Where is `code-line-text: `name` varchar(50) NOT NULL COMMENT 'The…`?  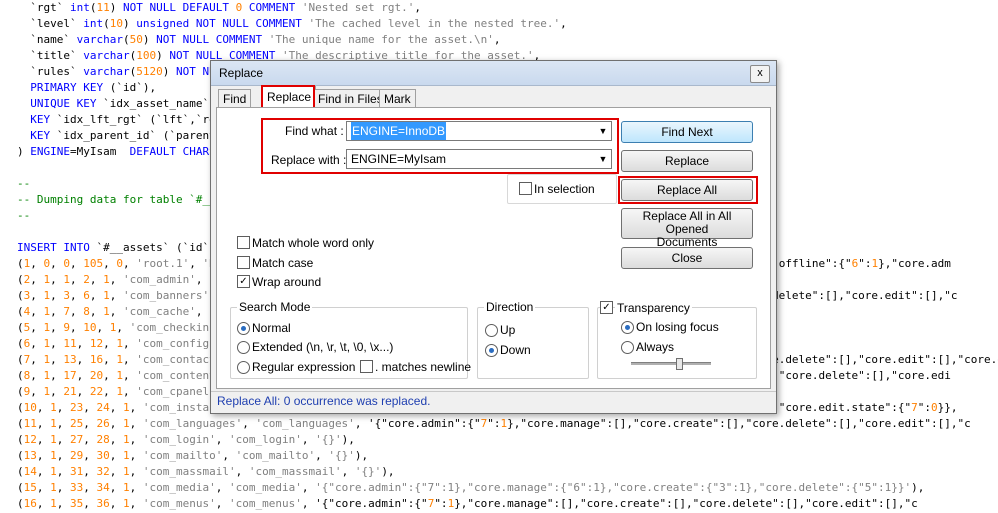 code-line-text: `name` varchar(50) NOT NULL COMMENT 'The… is located at coordinates (259, 39).